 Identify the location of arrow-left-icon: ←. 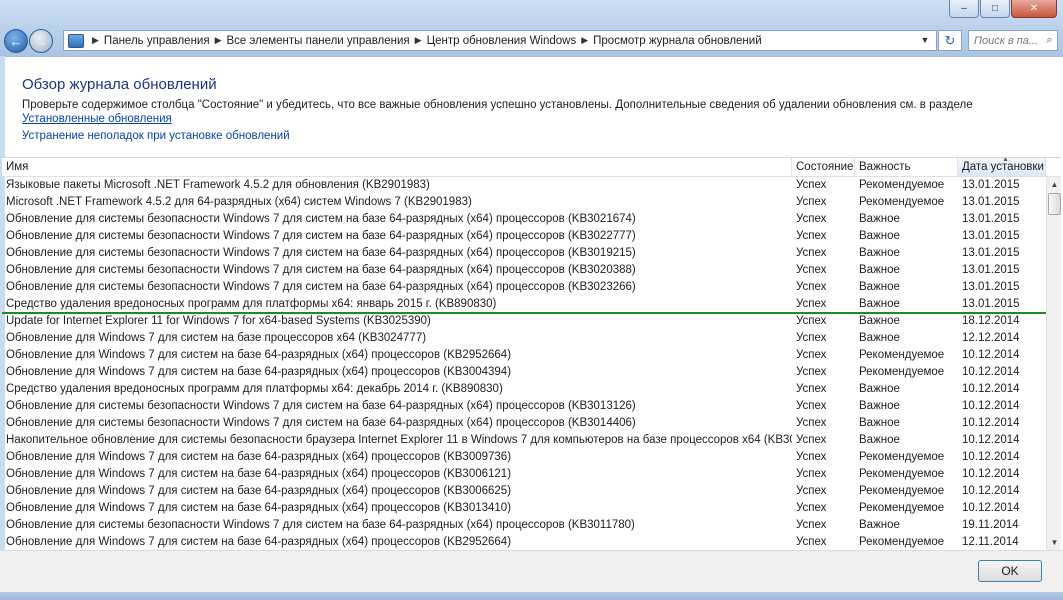
(16, 41).